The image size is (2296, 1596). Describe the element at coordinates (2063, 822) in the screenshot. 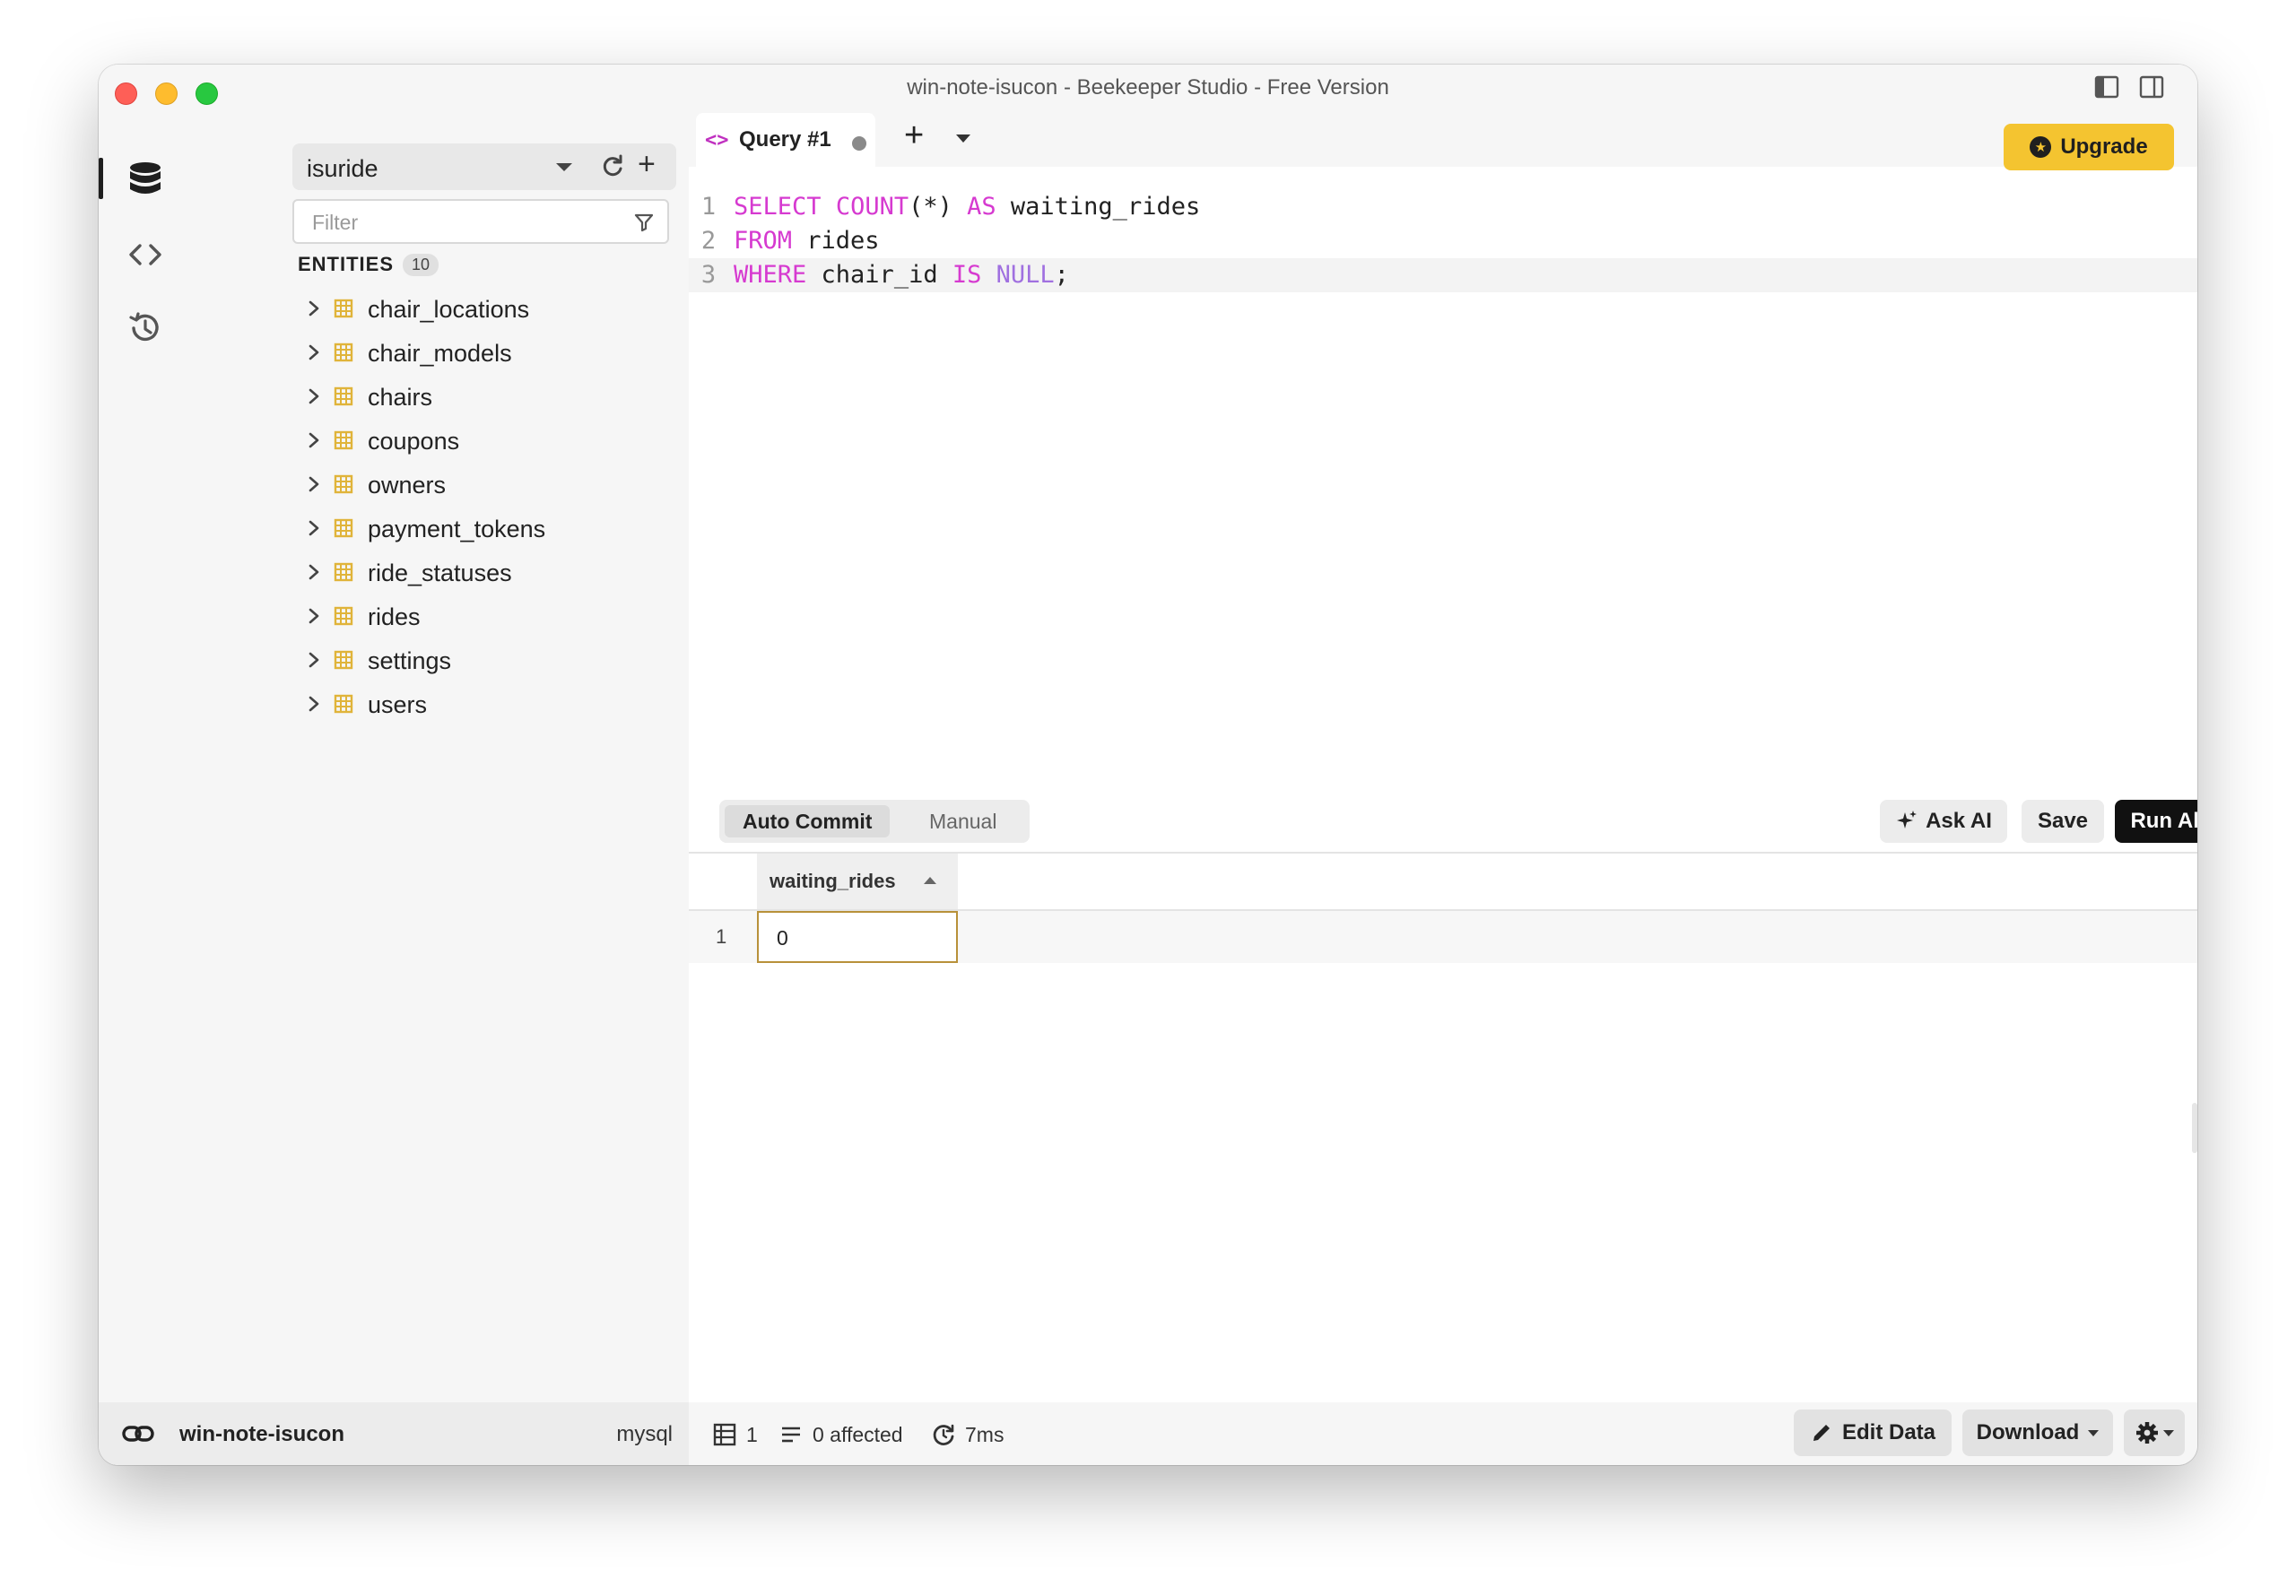

I see `save-button: Save` at that location.